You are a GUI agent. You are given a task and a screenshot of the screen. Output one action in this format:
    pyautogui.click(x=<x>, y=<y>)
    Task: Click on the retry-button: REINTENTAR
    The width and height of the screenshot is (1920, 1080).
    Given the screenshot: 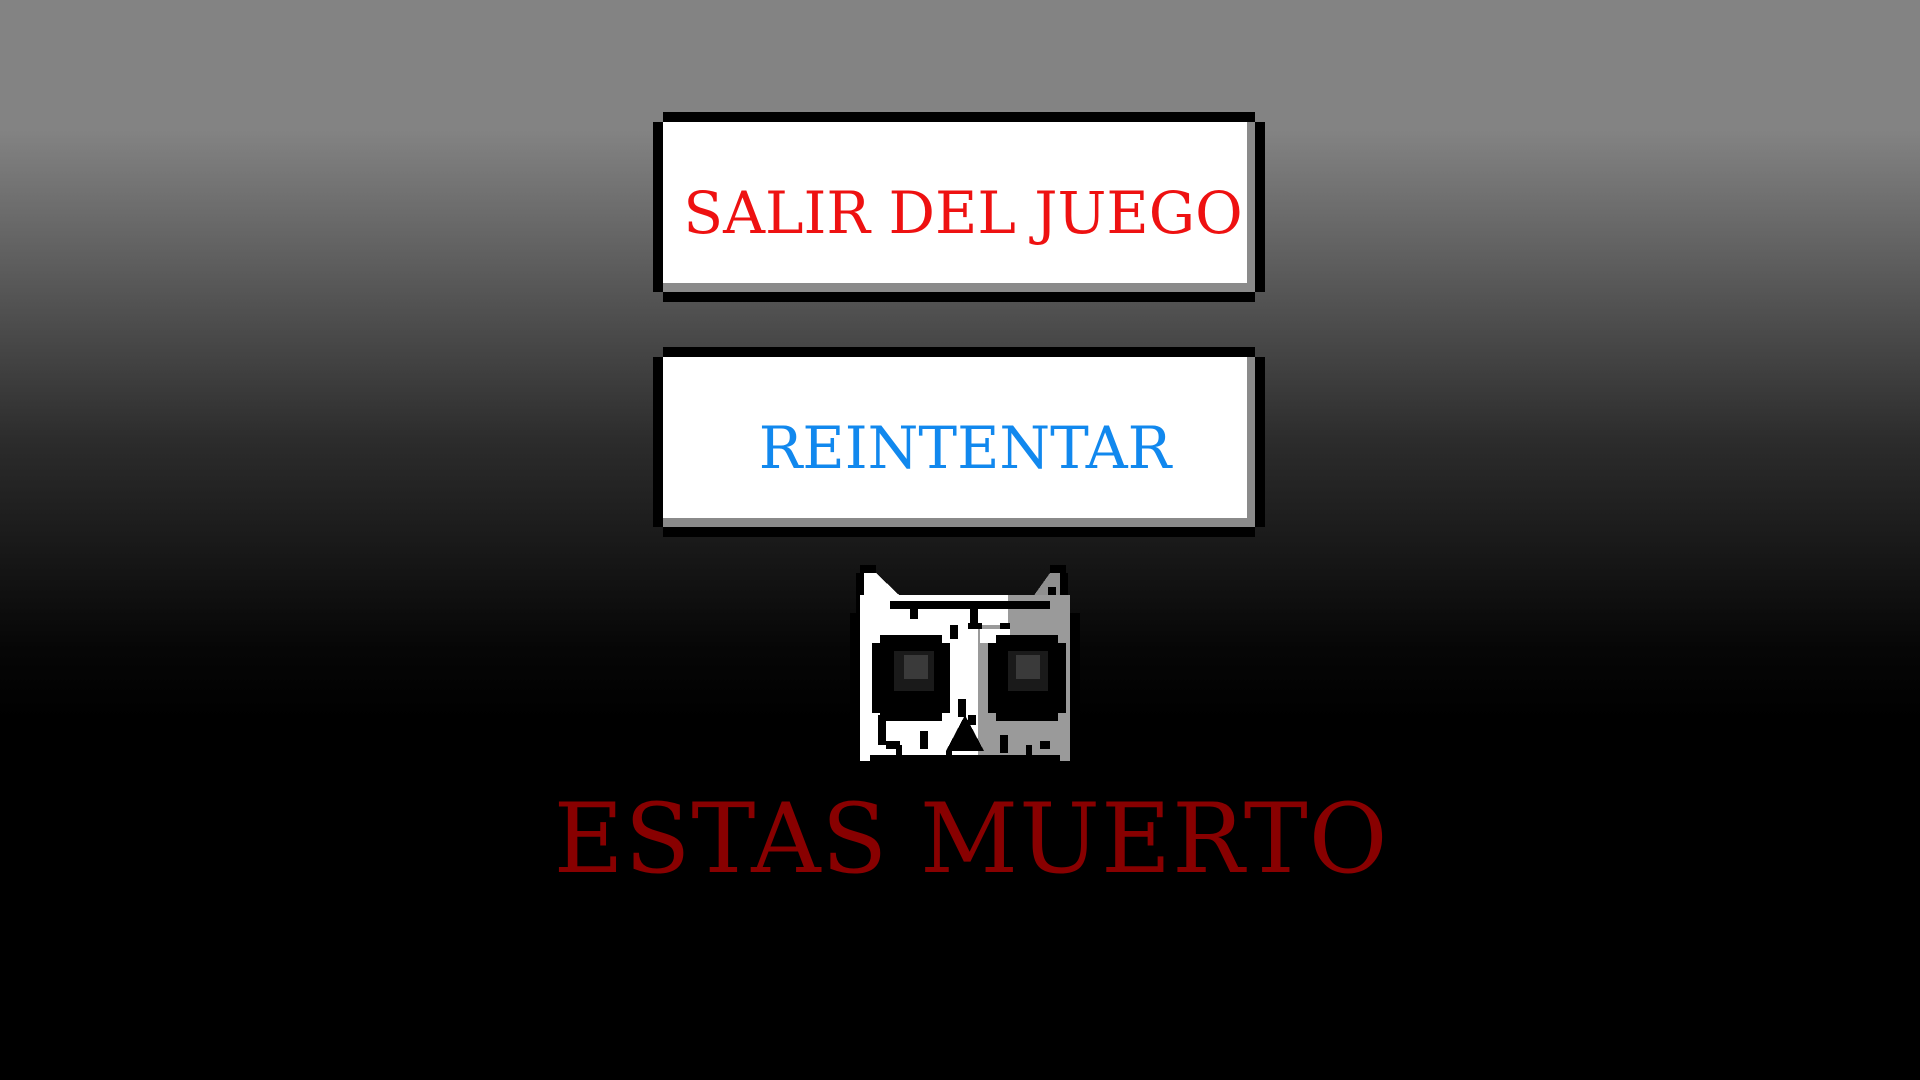 What is the action you would take?
    pyautogui.click(x=959, y=442)
    